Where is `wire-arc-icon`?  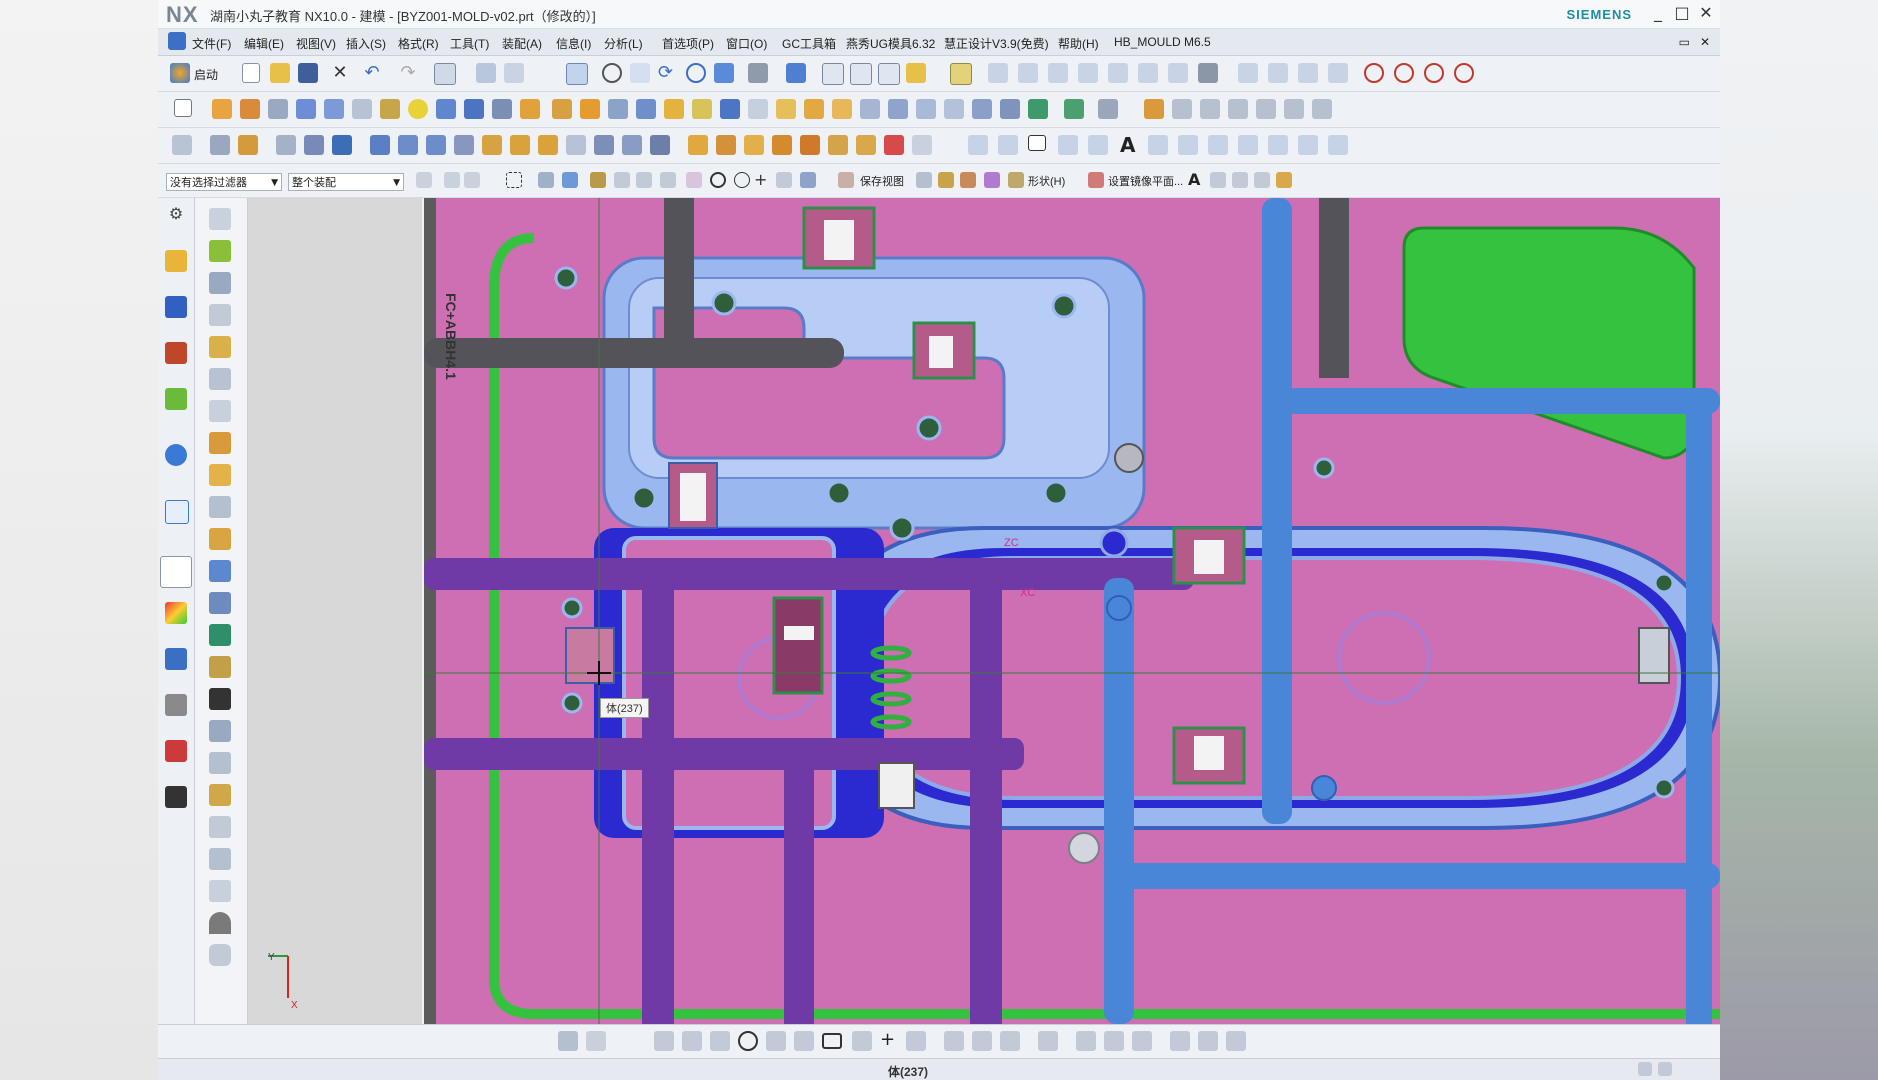 wire-arc-icon is located at coordinates (1008, 145).